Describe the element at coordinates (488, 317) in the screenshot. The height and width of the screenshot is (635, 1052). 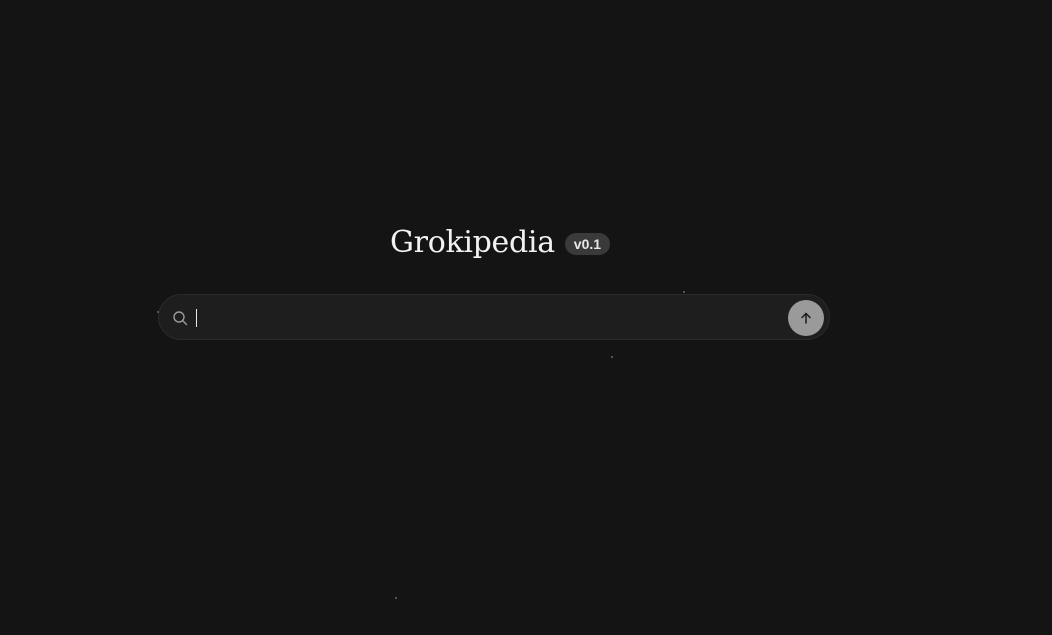
I see `search-input` at that location.